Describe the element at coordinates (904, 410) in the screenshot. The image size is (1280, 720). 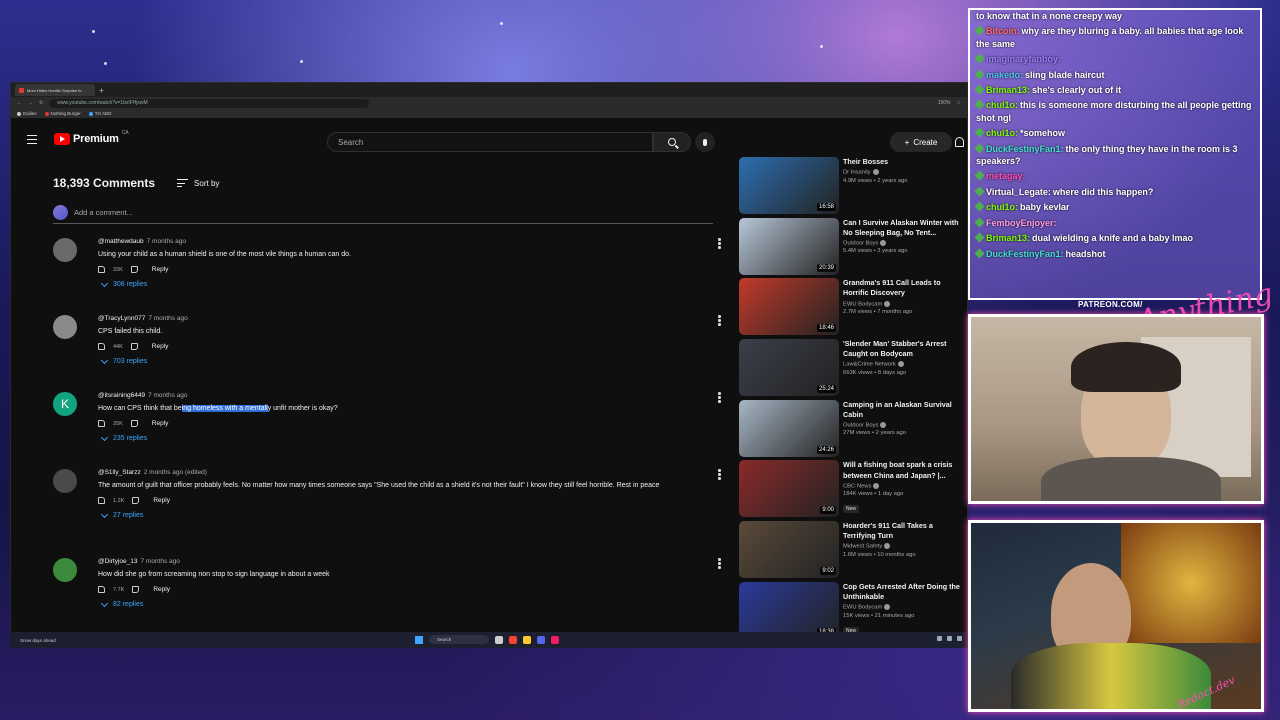
I see `video-title: Camping in an Alaskan Survival Cabin` at that location.